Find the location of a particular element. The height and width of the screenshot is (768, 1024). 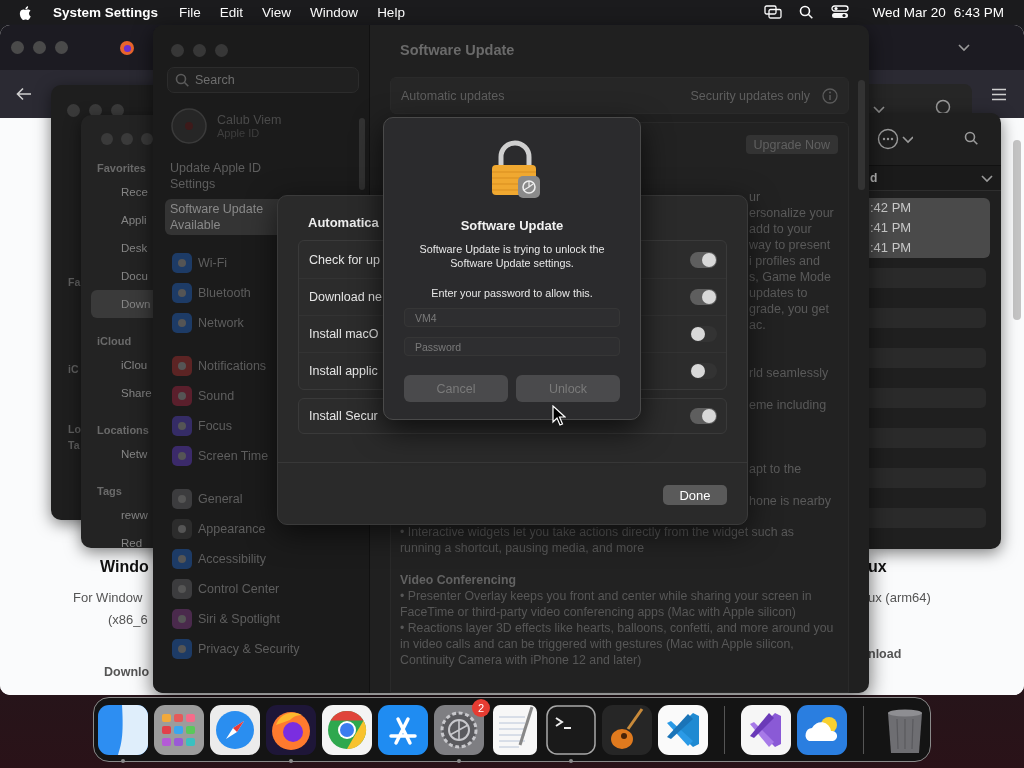

more-options-icon is located at coordinates (888, 139).